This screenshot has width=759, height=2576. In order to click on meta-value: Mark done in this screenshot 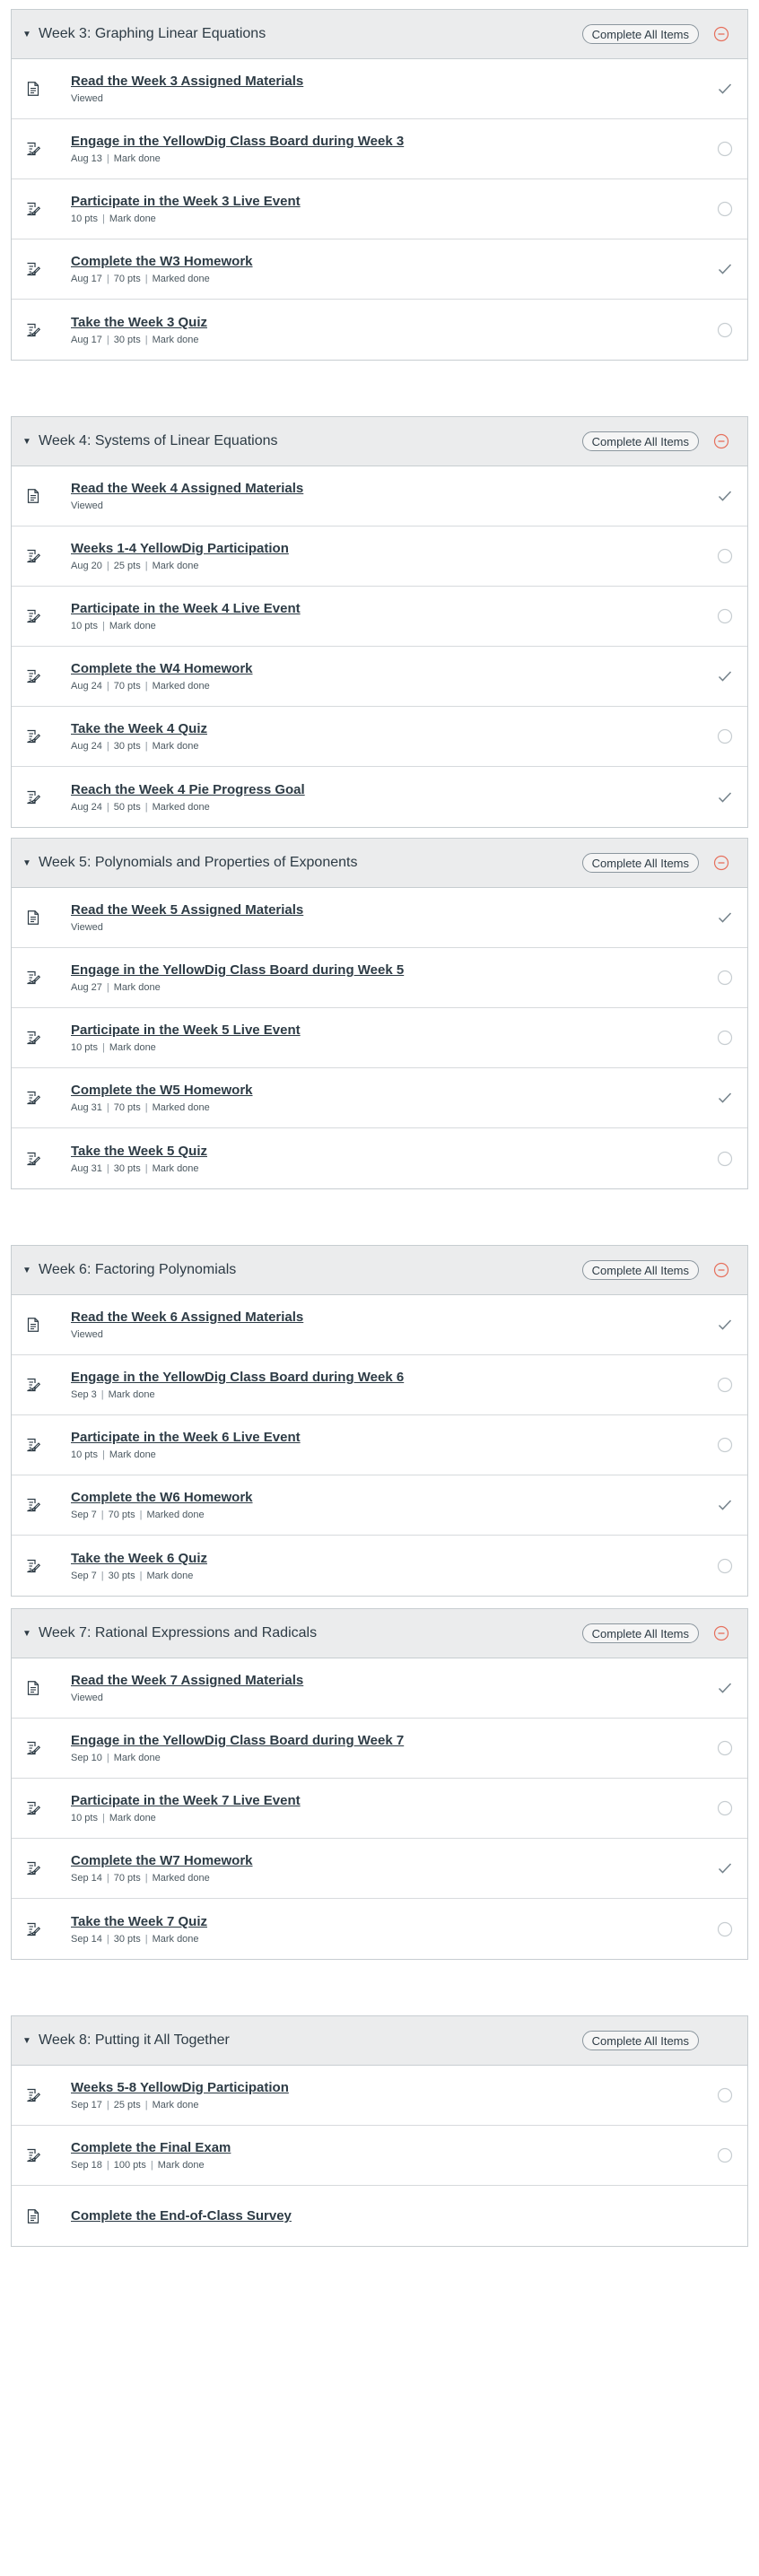, I will do `click(137, 1758)`.